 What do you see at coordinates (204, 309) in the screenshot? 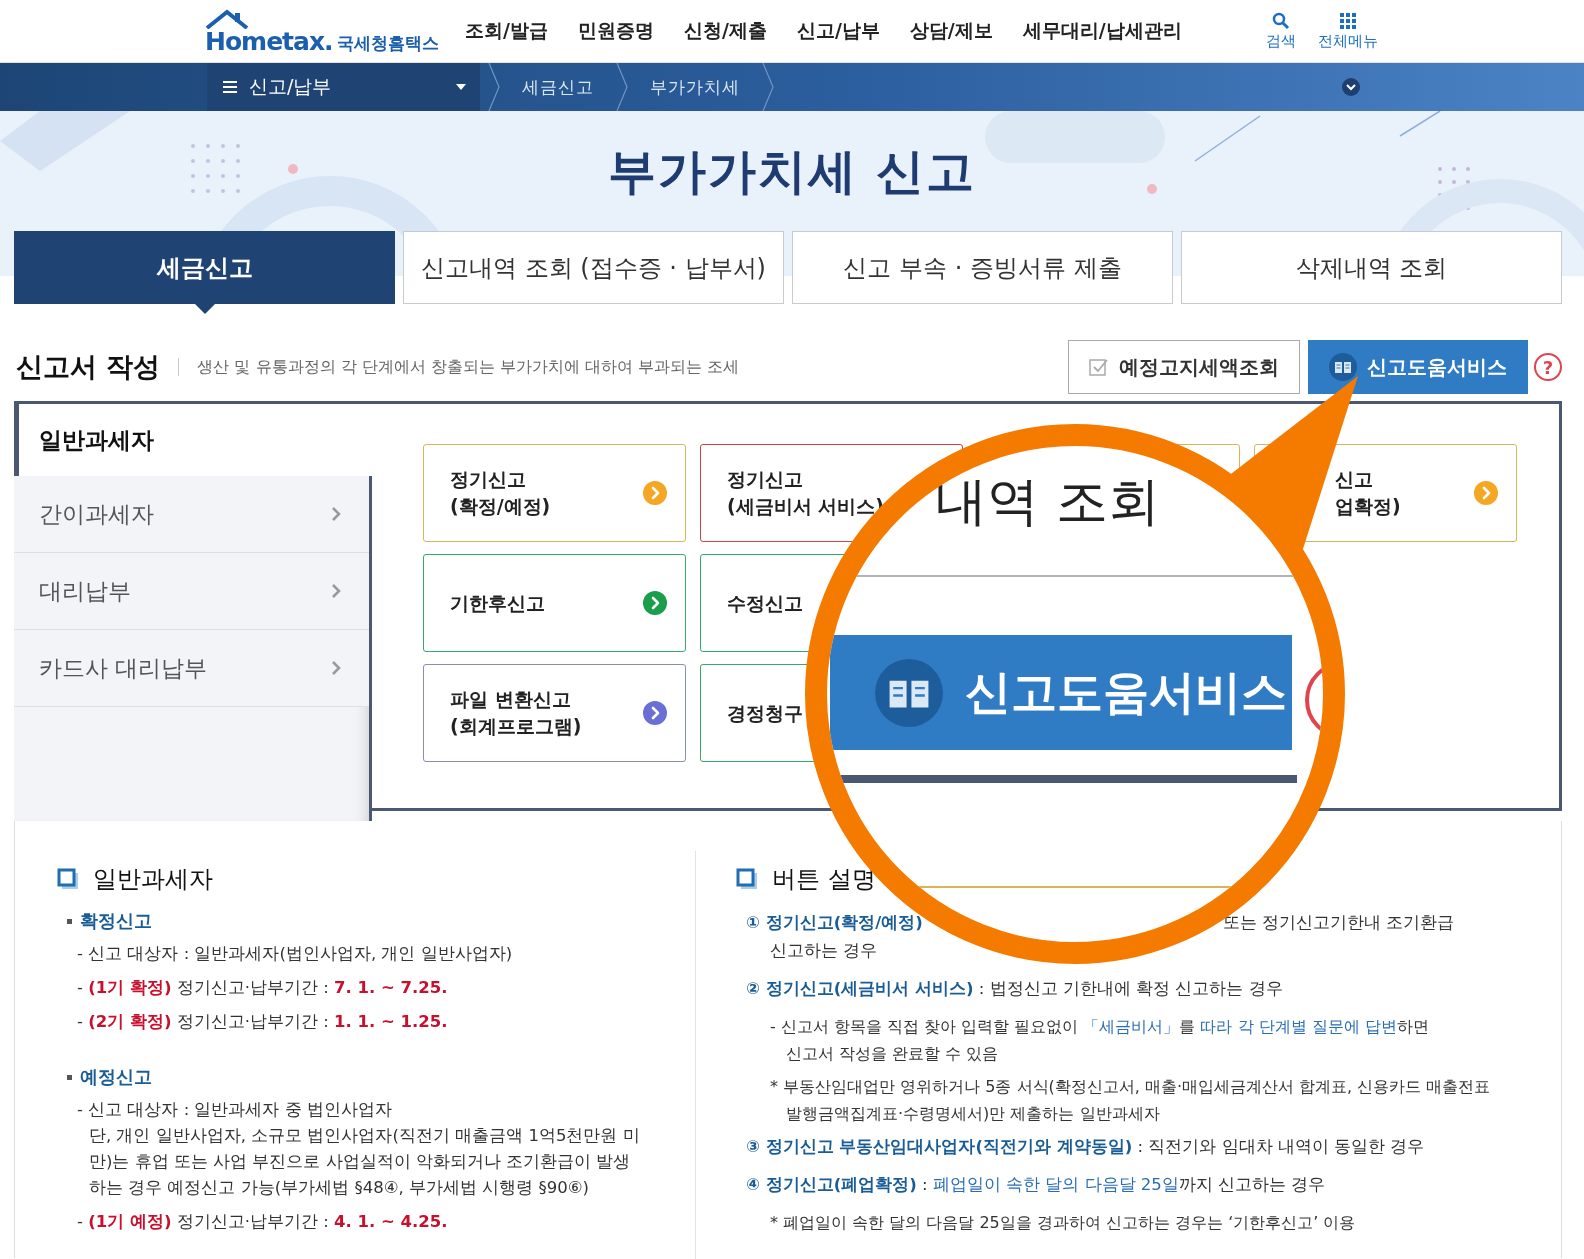
I see `tab-pointer-icon` at bounding box center [204, 309].